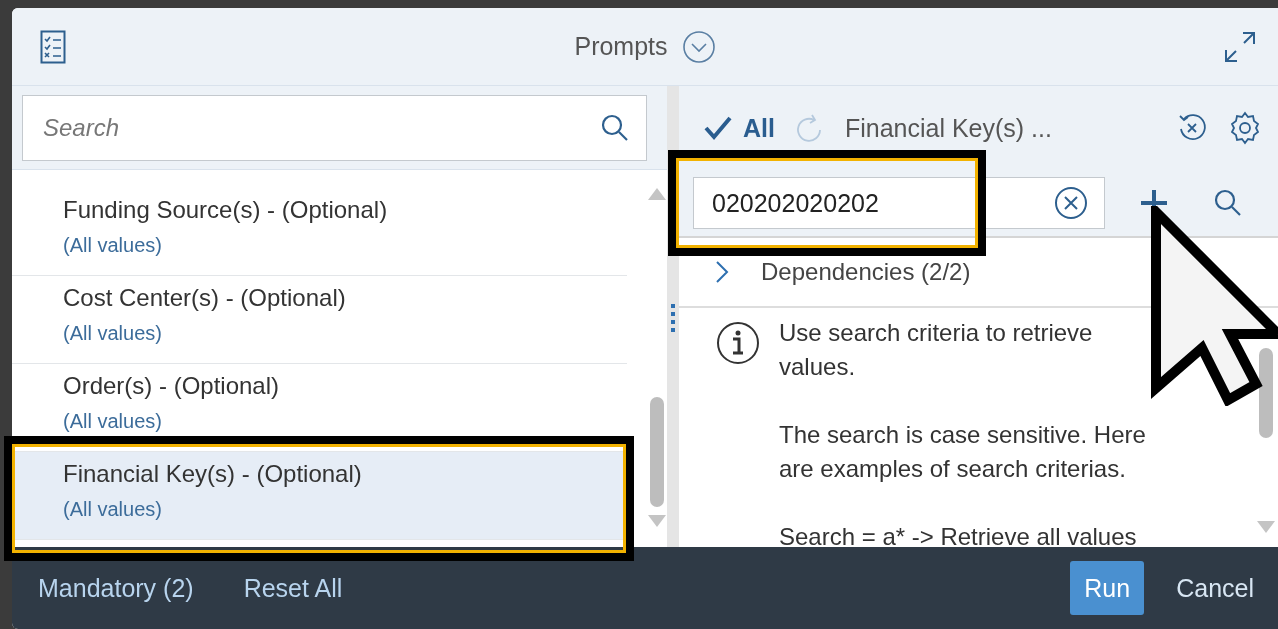  What do you see at coordinates (1215, 588) in the screenshot?
I see `cancel-button: Cancel` at bounding box center [1215, 588].